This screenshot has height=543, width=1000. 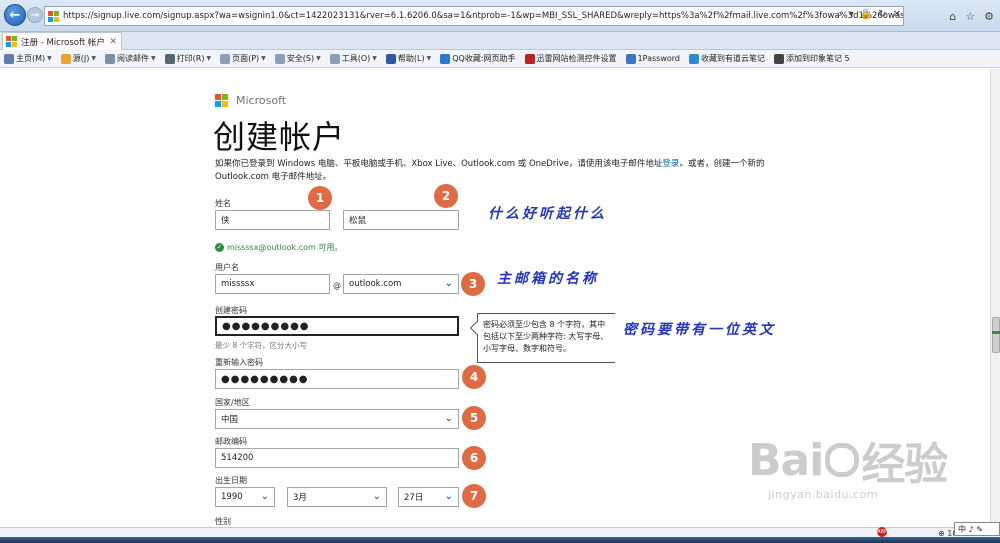 What do you see at coordinates (996, 332) in the screenshot?
I see `scroll-position-marker` at bounding box center [996, 332].